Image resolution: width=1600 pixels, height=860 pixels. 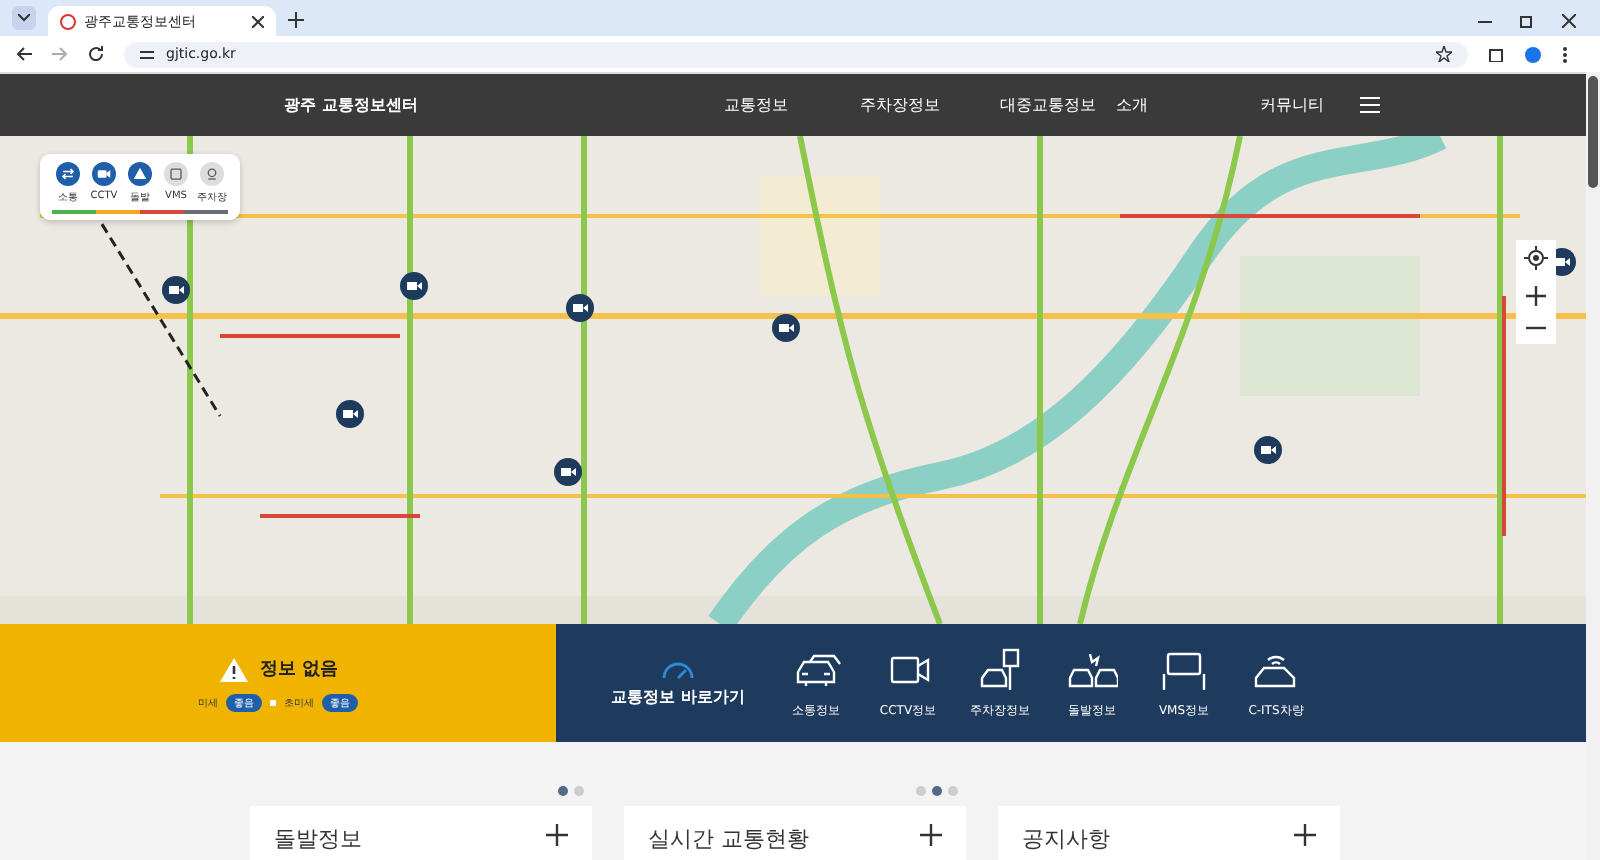 I want to click on arrows-icon, so click(x=68, y=174).